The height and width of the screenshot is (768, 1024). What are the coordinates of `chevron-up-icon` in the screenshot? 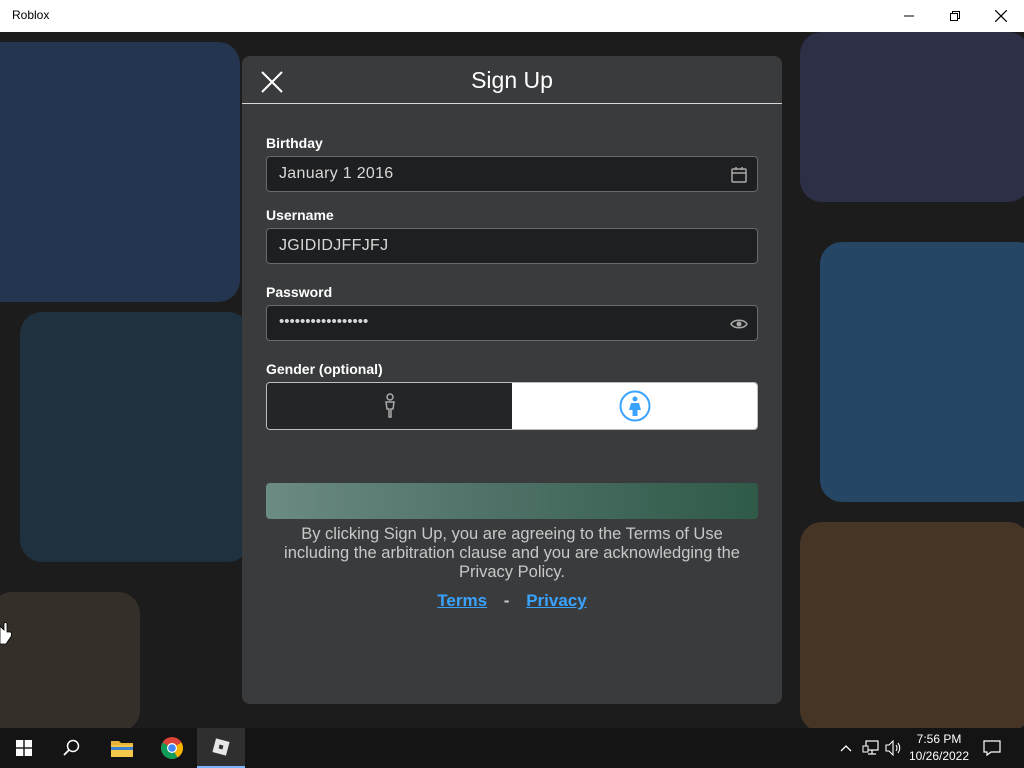 It's located at (846, 748).